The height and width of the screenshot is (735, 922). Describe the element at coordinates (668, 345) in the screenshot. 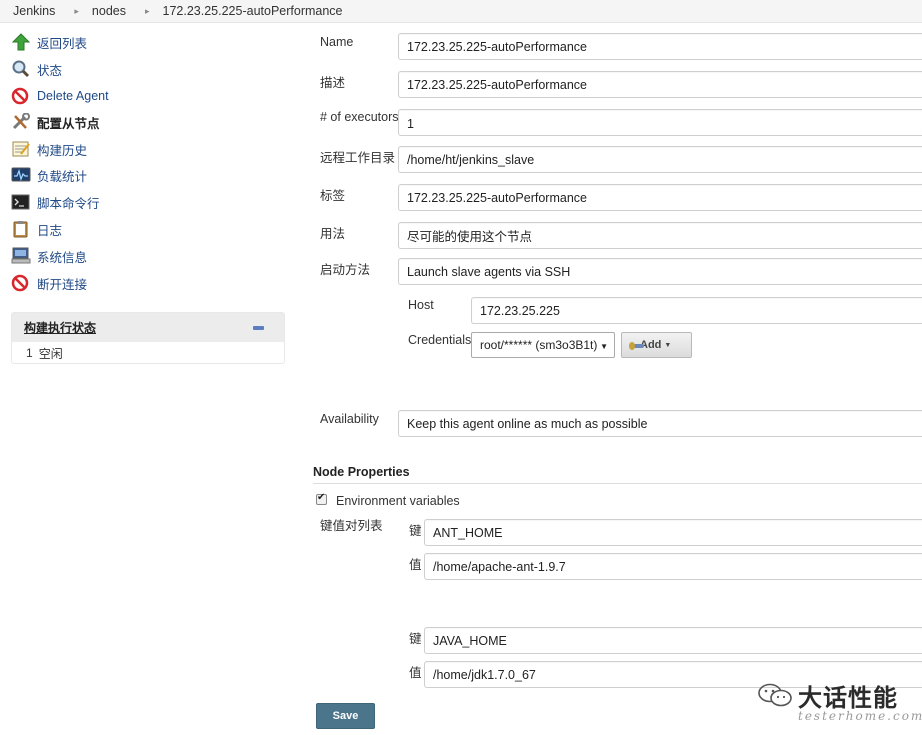

I see `caret-down-icon: ▼` at that location.